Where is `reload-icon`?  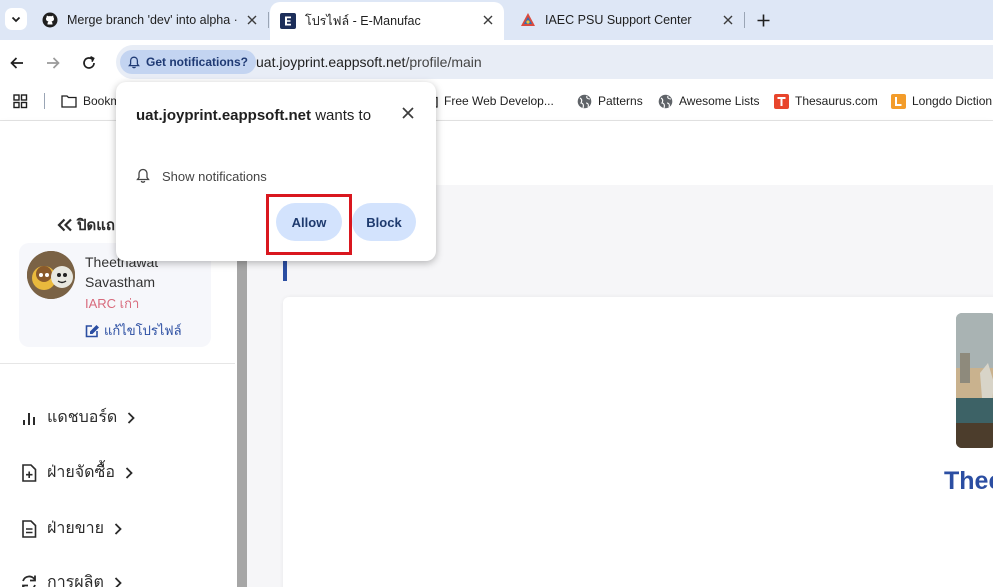 reload-icon is located at coordinates (89, 62).